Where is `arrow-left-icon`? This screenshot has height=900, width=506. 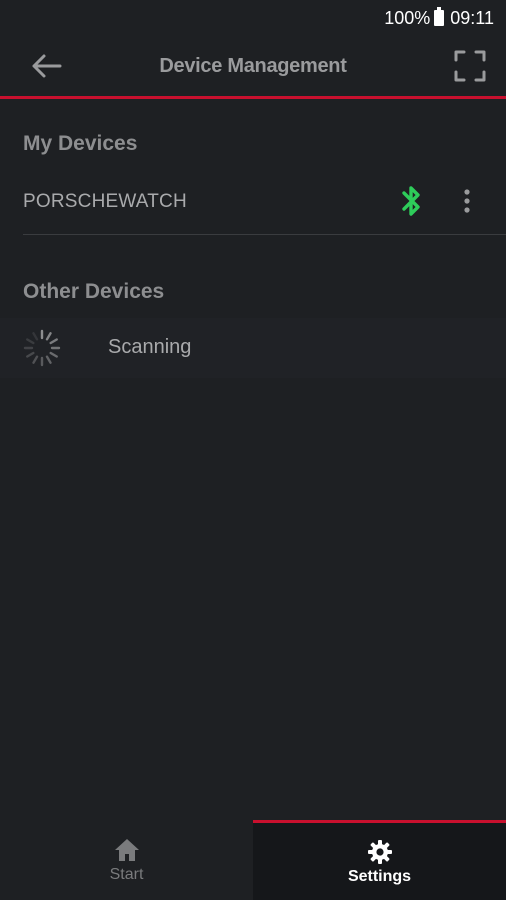
arrow-left-icon is located at coordinates (47, 66).